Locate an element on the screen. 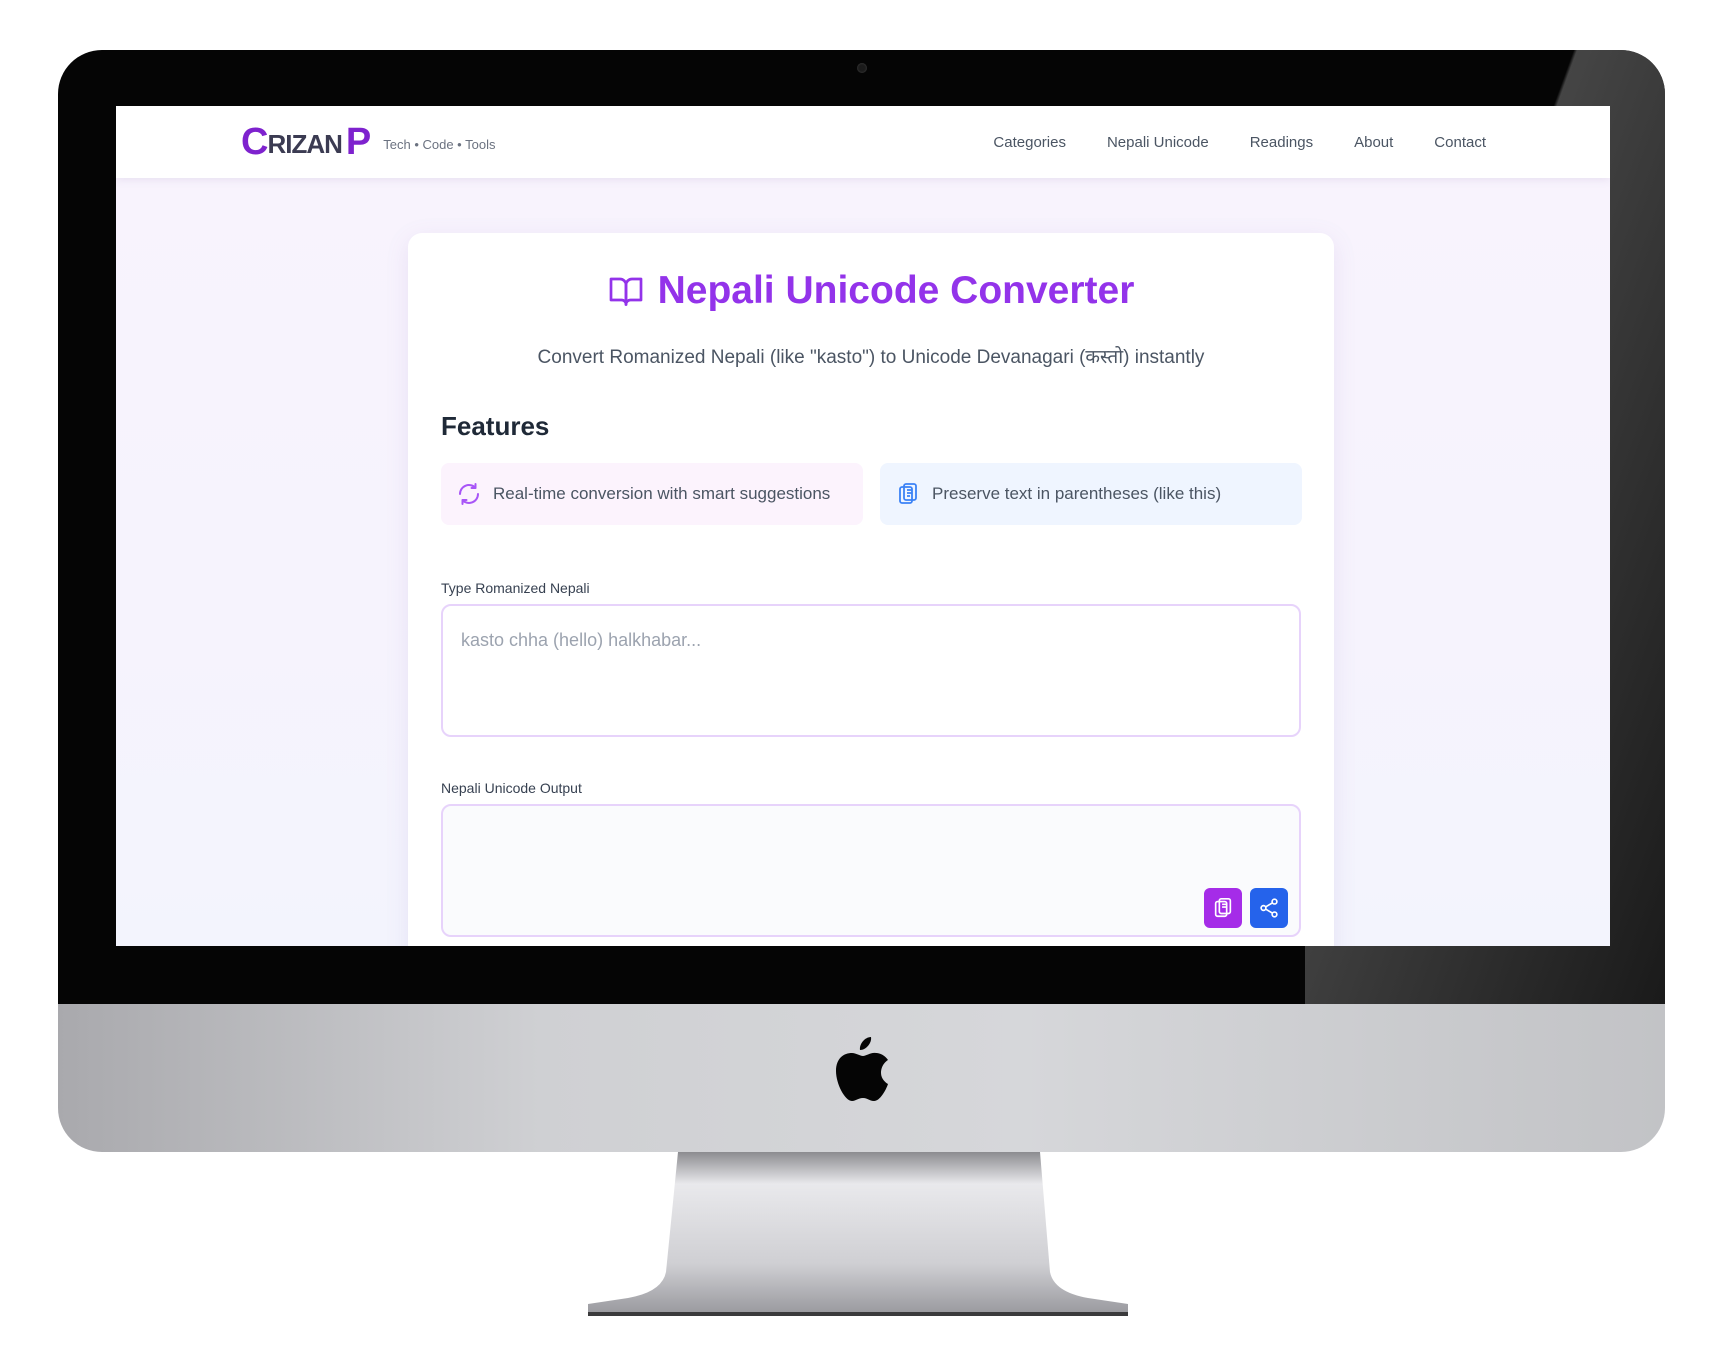  open-book-icon is located at coordinates (625, 291).